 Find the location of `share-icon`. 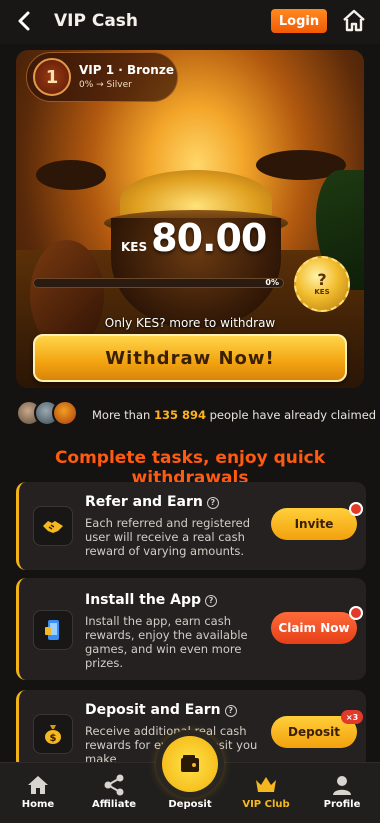

share-icon is located at coordinates (114, 785).